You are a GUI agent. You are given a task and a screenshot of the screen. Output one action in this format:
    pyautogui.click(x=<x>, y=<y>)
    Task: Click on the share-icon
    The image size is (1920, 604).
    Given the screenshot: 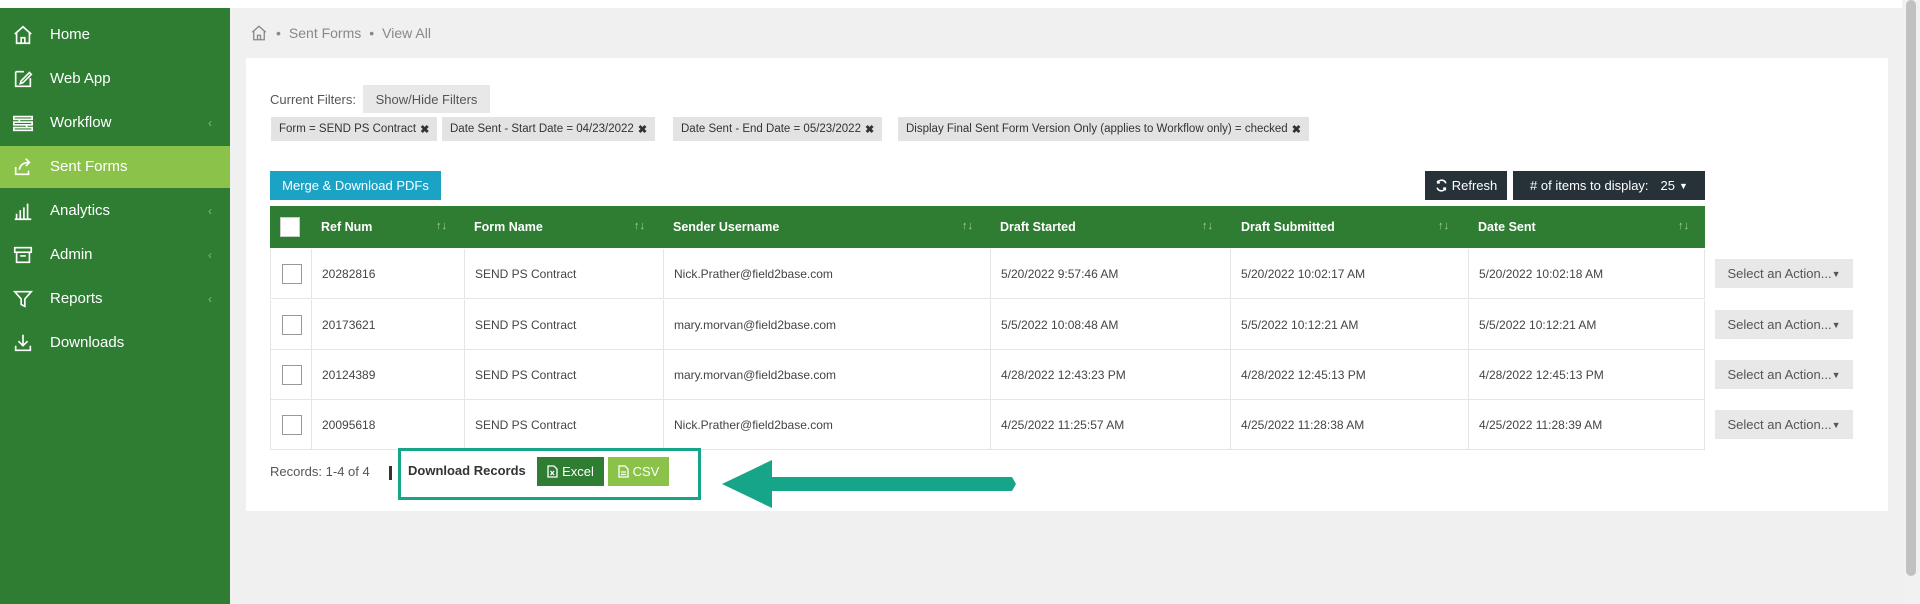 What is the action you would take?
    pyautogui.click(x=22, y=167)
    